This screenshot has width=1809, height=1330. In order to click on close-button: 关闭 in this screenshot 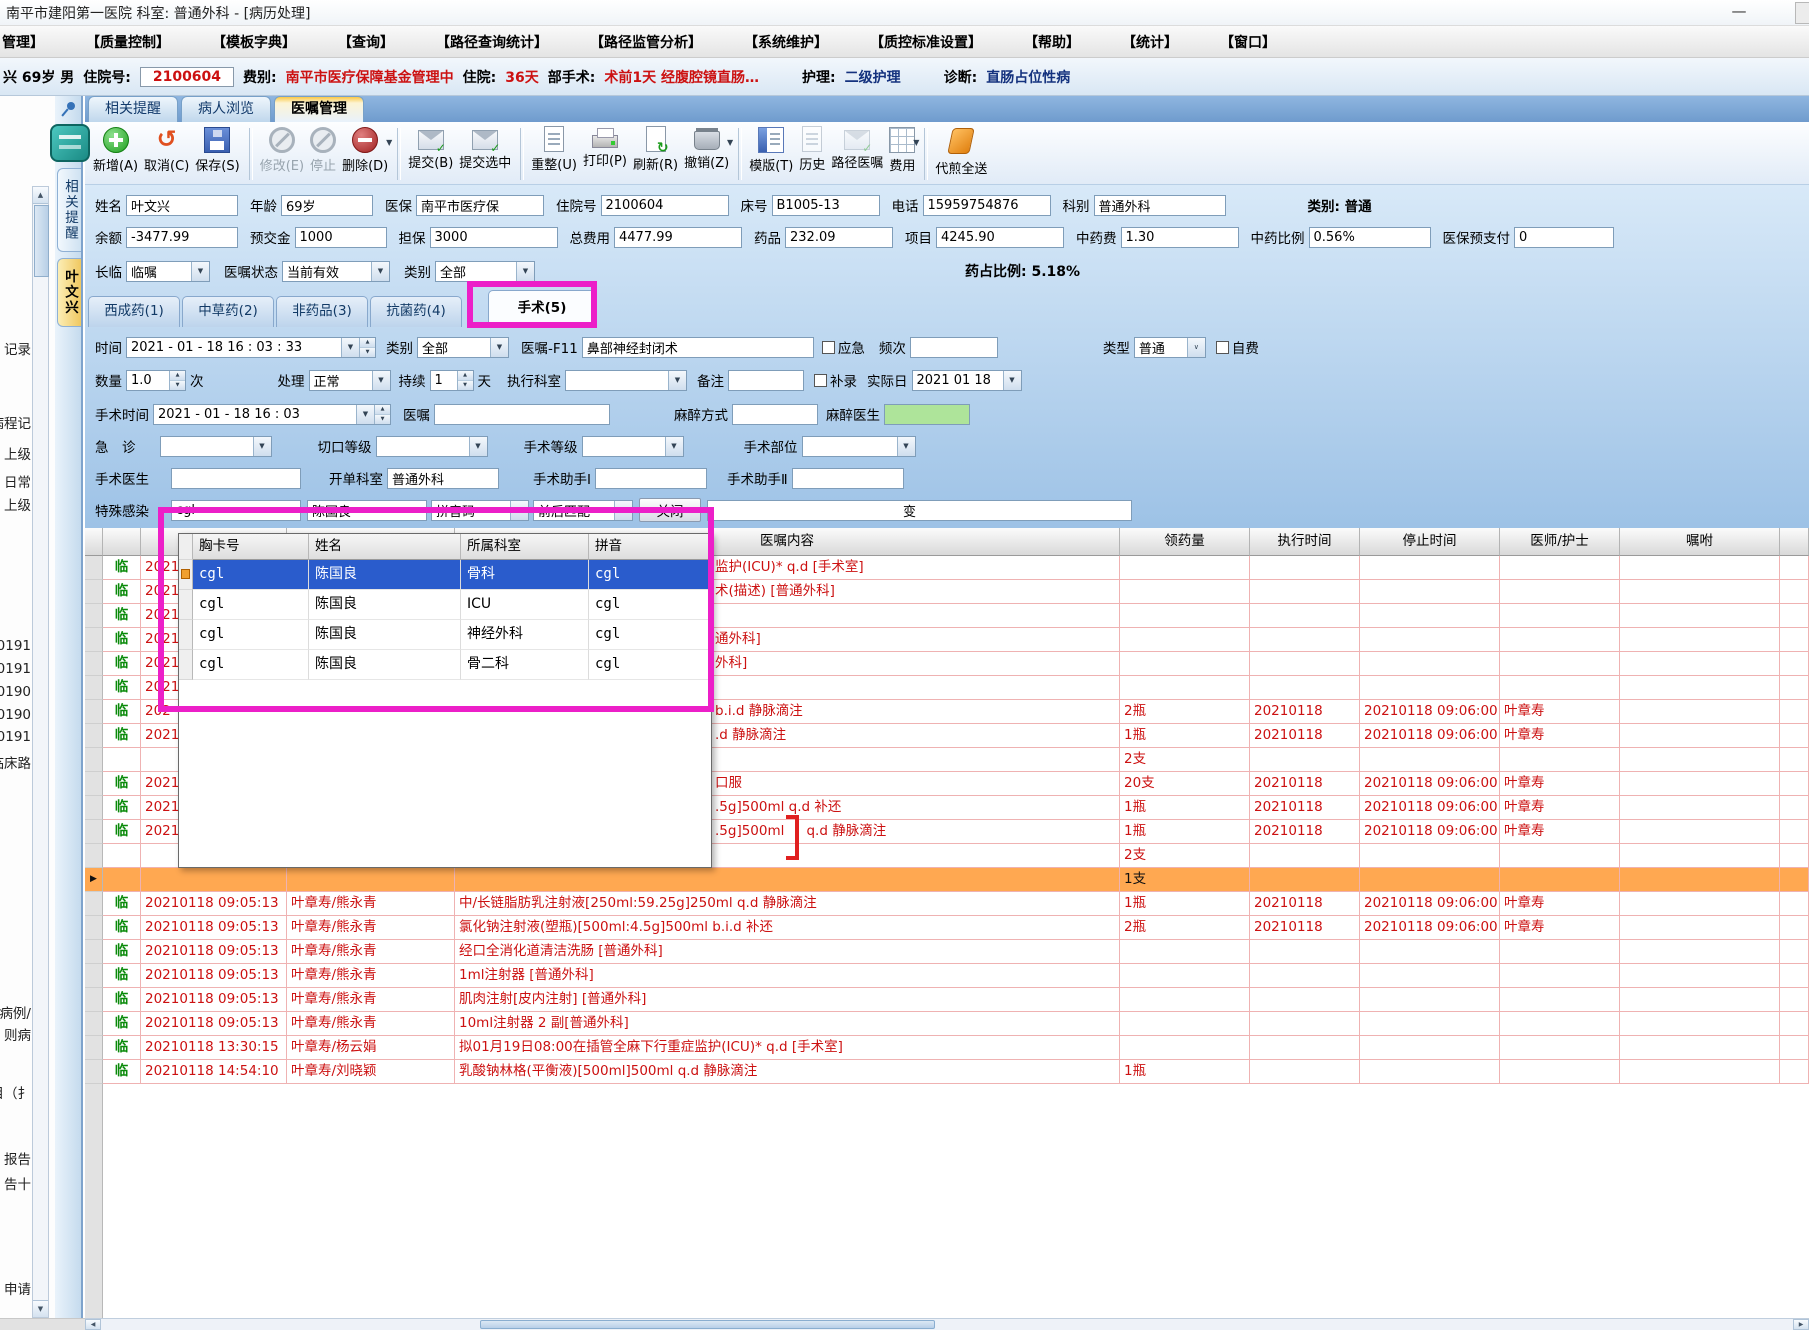, I will do `click(670, 510)`.